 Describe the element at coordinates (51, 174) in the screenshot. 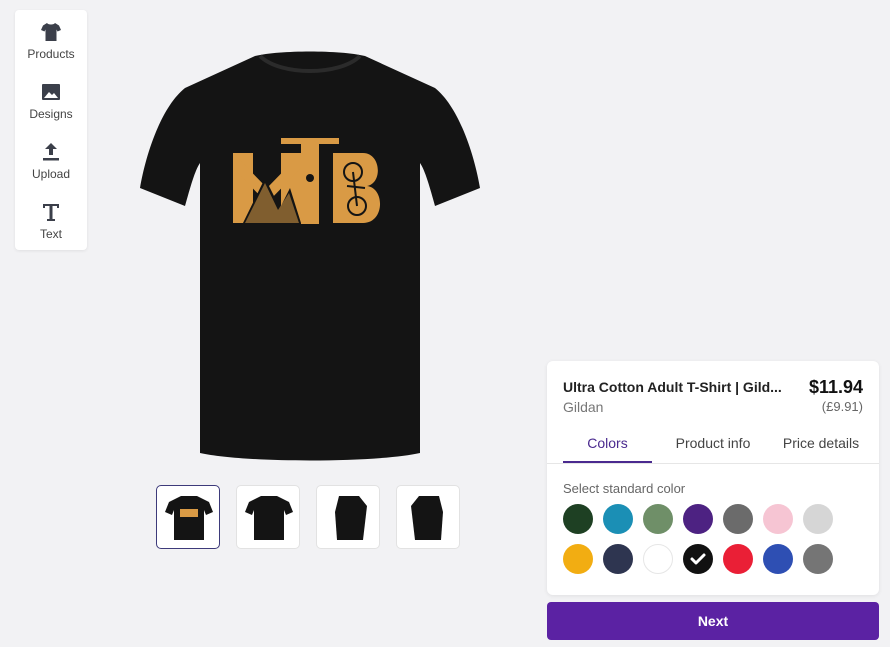

I see `tool-label: Upload` at that location.